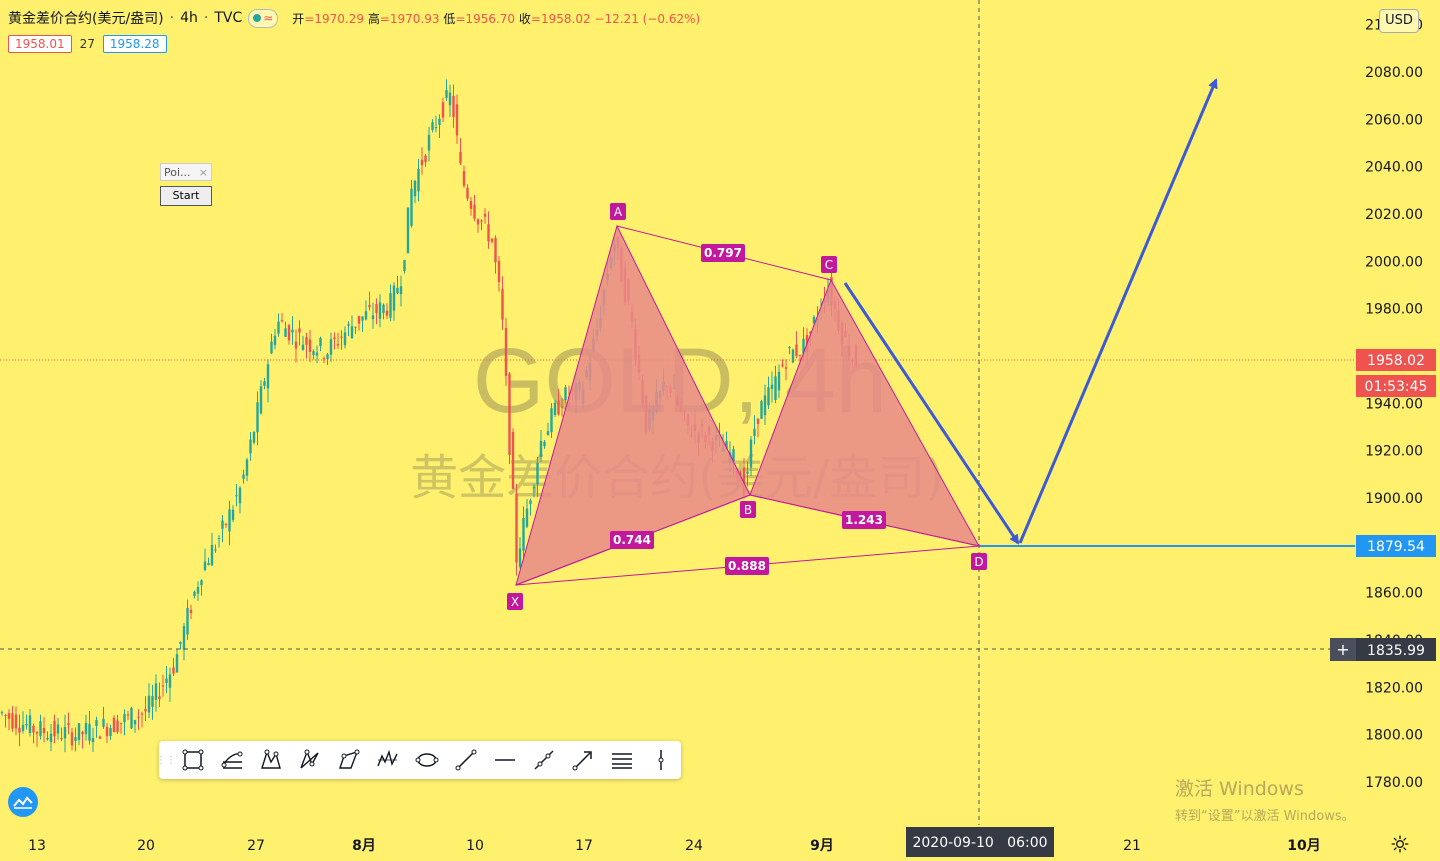 Image resolution: width=1440 pixels, height=861 pixels. Describe the element at coordinates (720, 843) in the screenshot. I see `time-axis: 1320278月1017249月142110月` at that location.